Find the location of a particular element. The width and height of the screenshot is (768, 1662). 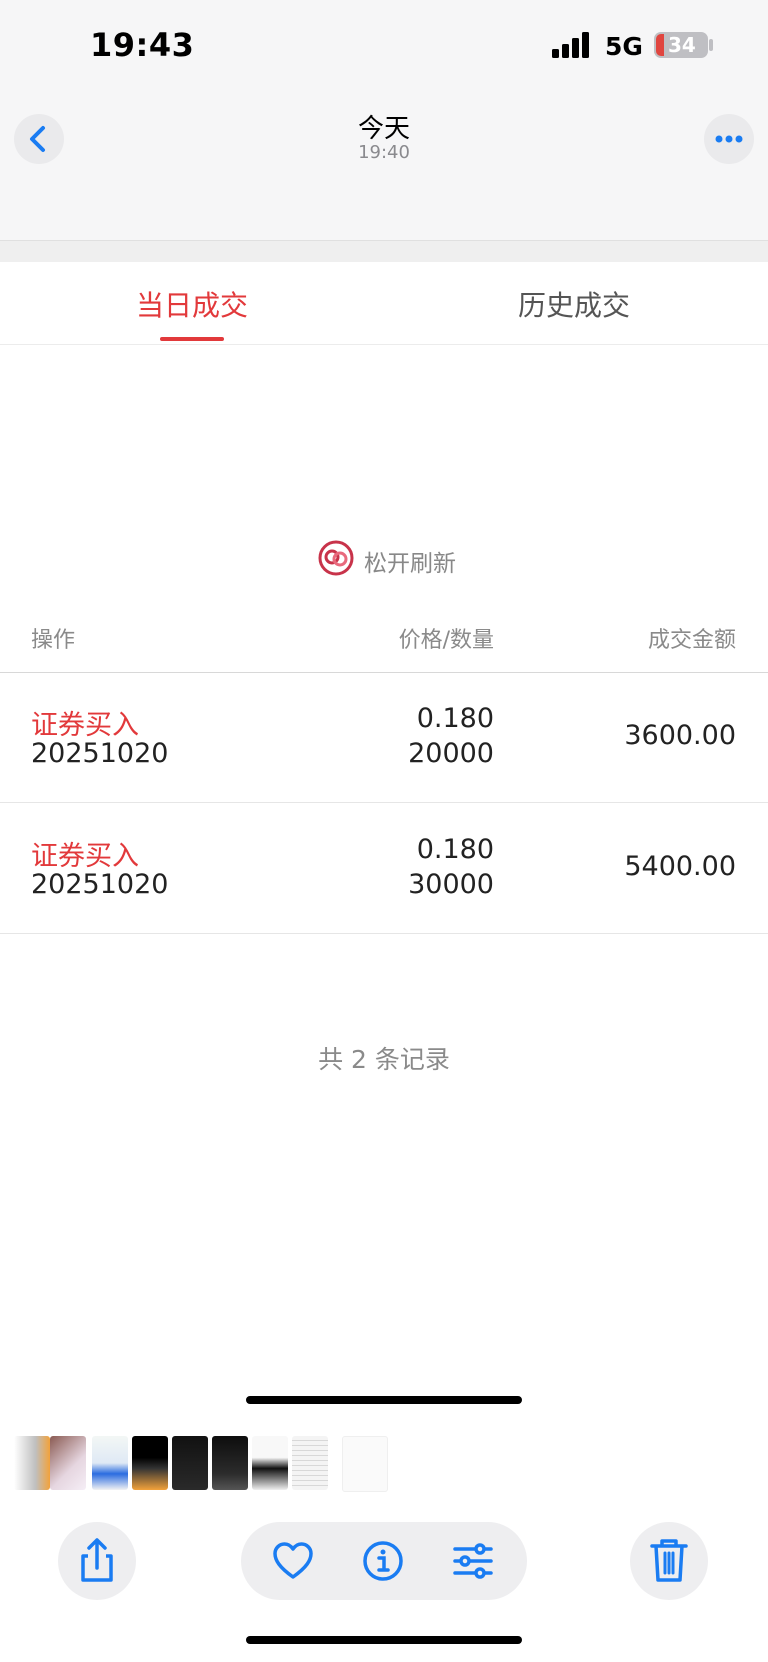

header-amount: 成交金额 is located at coordinates (691, 640).